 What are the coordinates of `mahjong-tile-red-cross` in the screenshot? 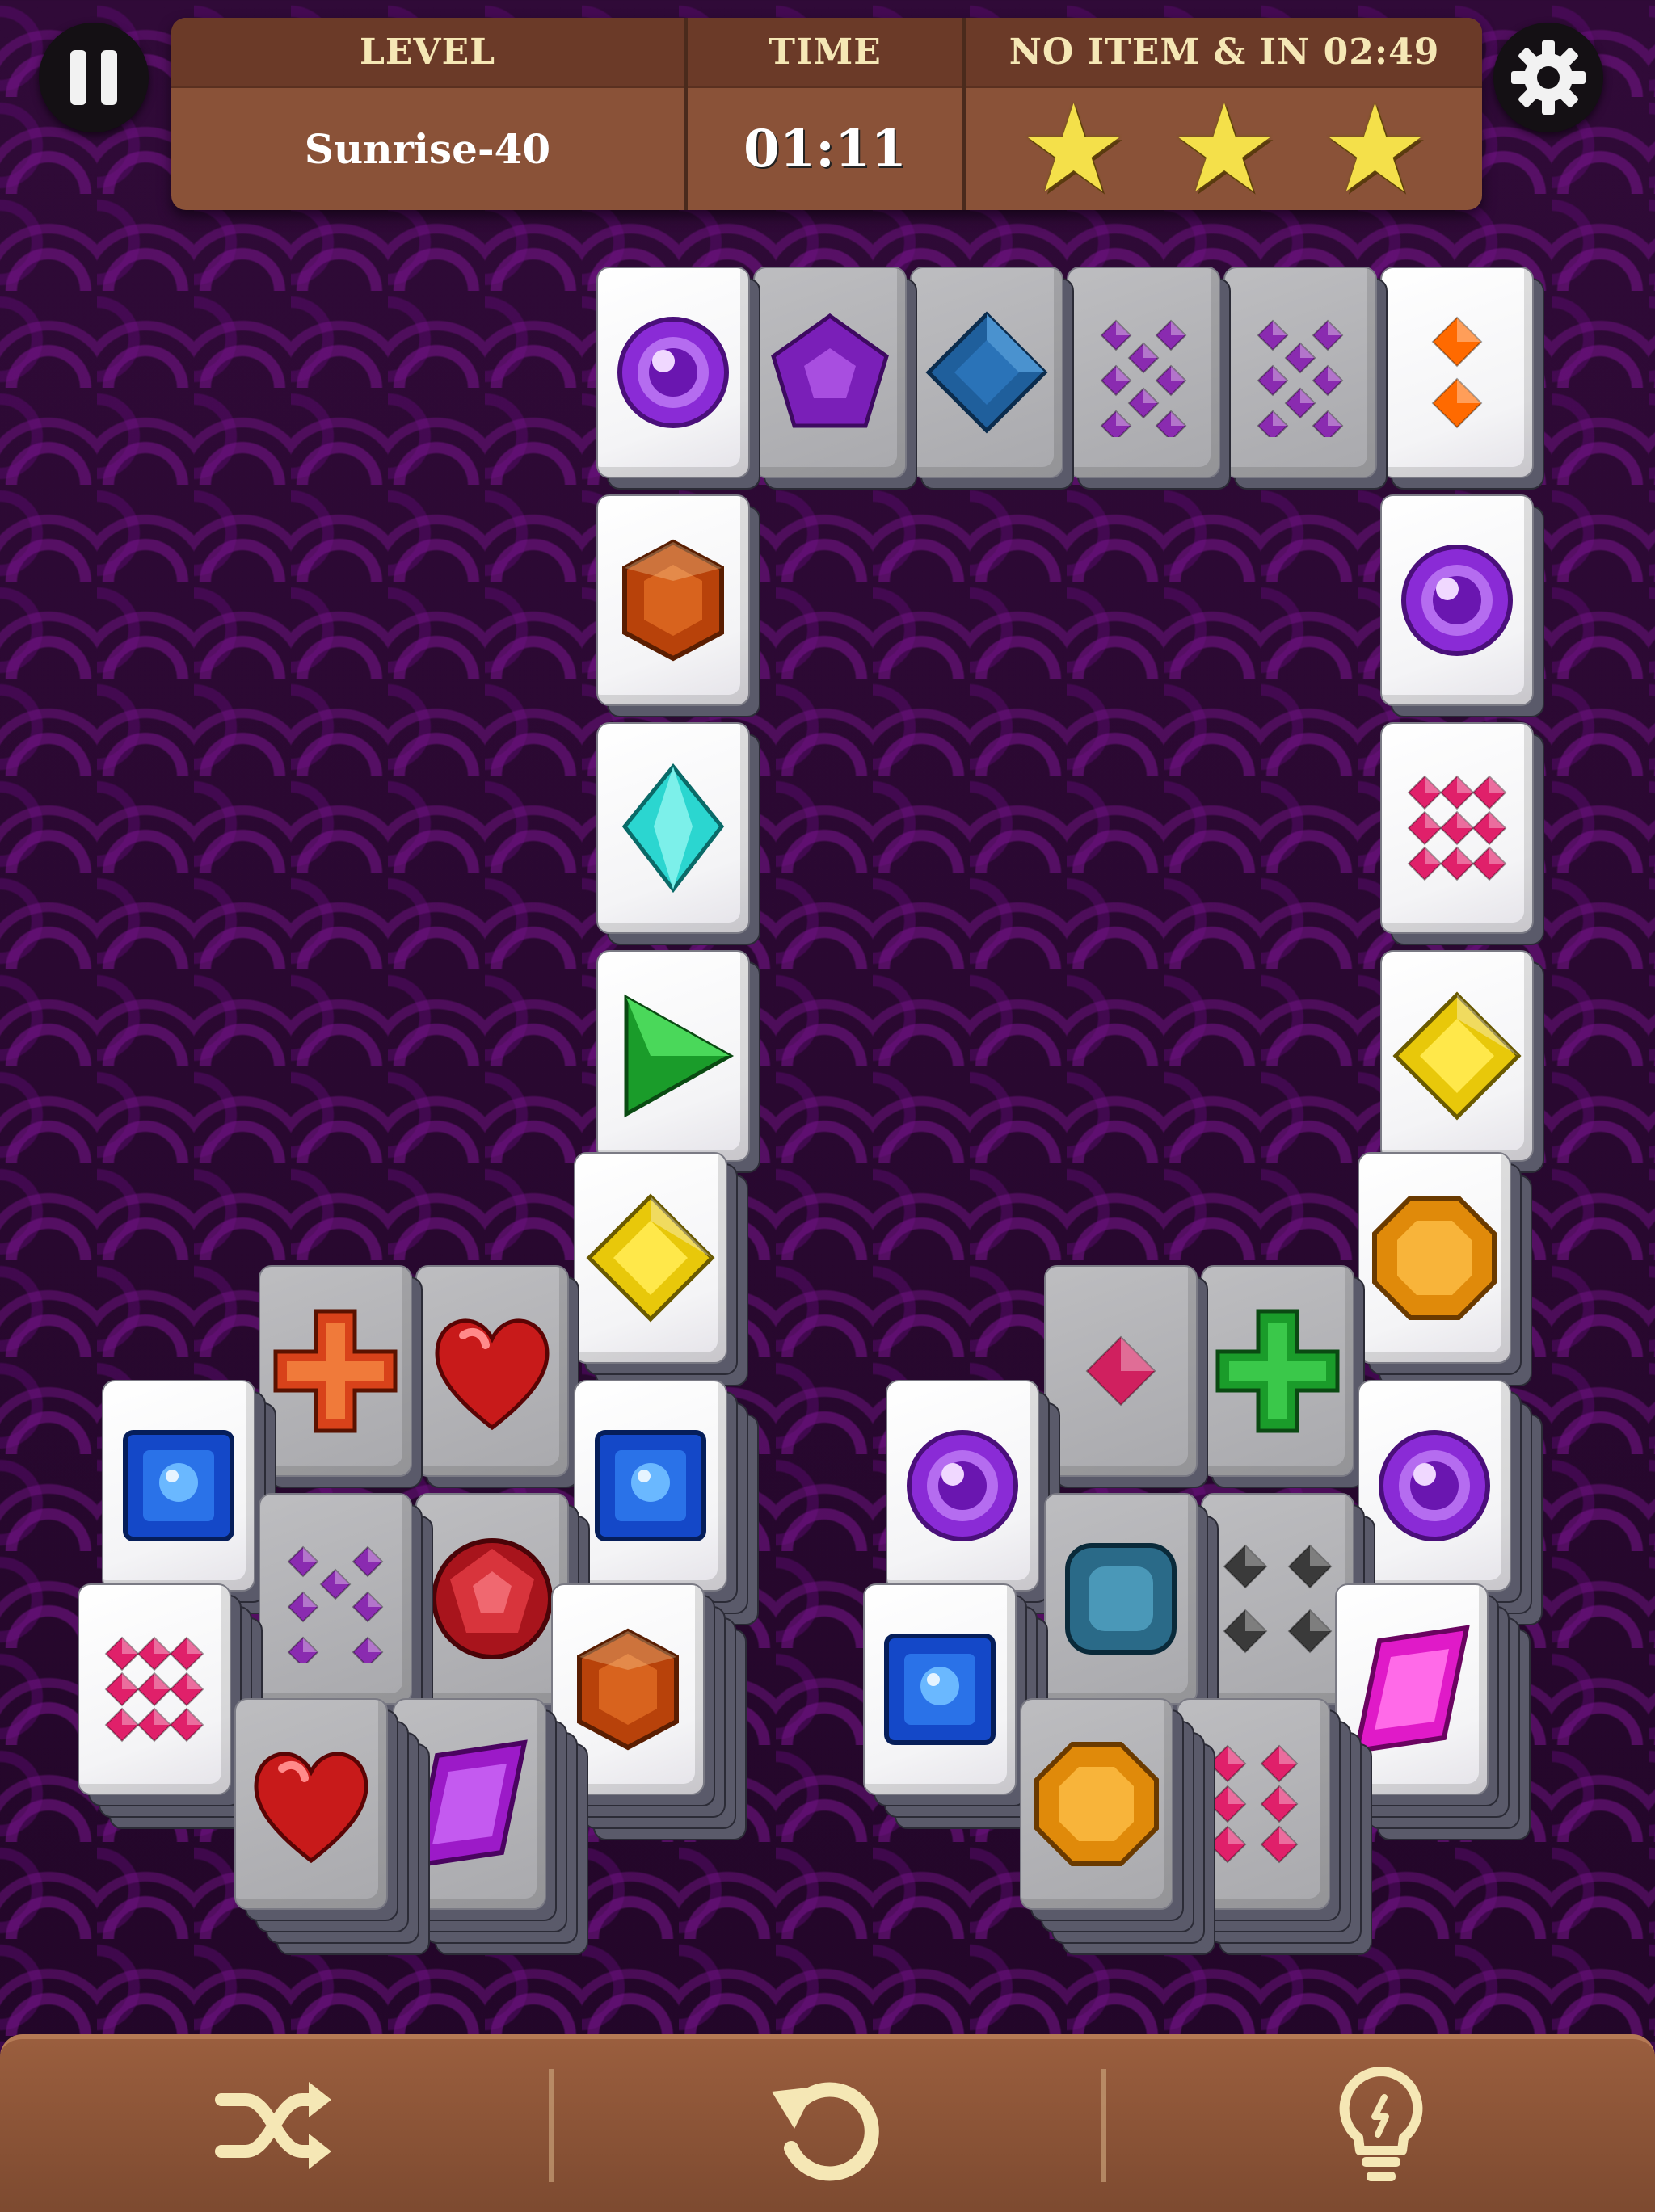 It's located at (341, 1377).